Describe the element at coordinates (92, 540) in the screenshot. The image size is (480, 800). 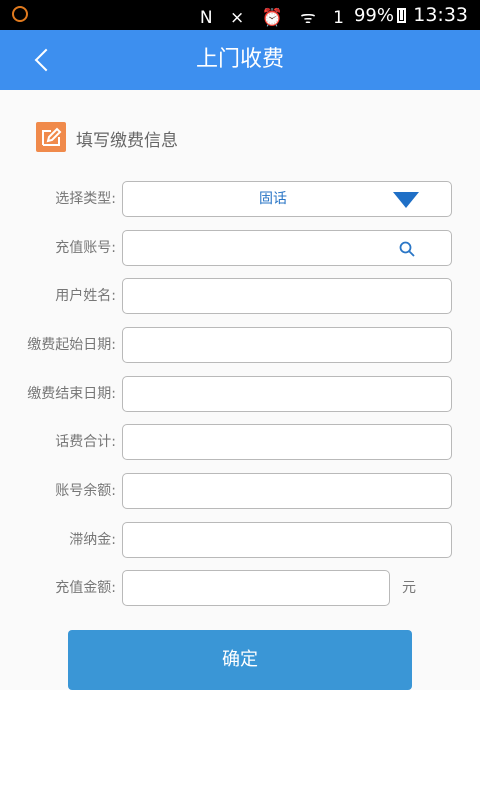
I see `late-fee-label: 滞纳金:` at that location.